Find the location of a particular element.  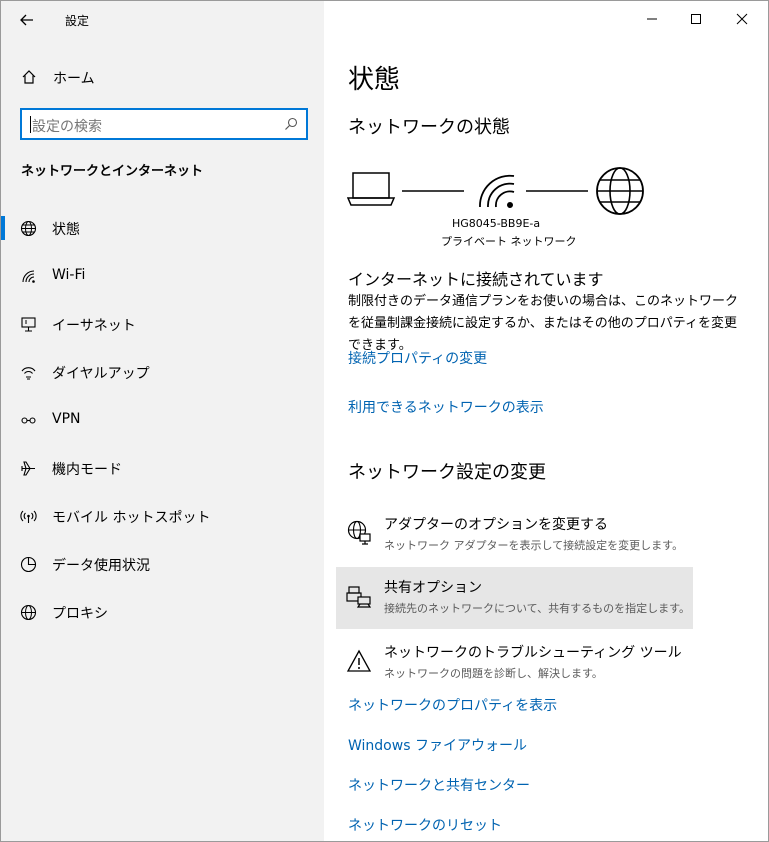

internet-globe-icon is located at coordinates (620, 191).